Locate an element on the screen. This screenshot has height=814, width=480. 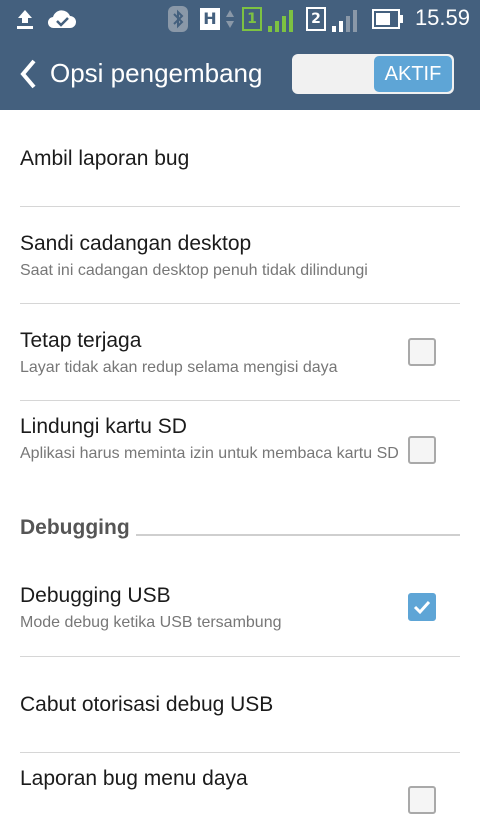
power-menu-bug-report-checkbox is located at coordinates (422, 800).